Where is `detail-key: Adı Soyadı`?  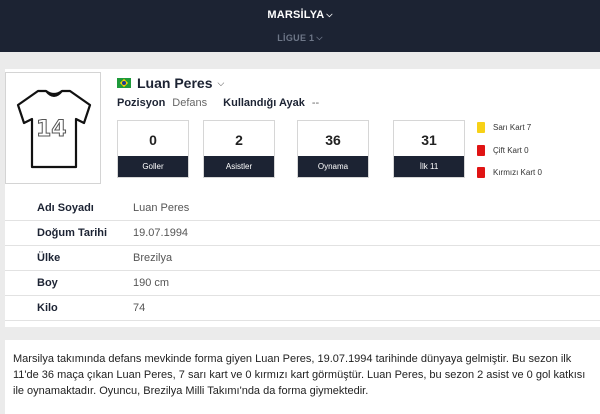 detail-key: Adı Soyadı is located at coordinates (65, 208).